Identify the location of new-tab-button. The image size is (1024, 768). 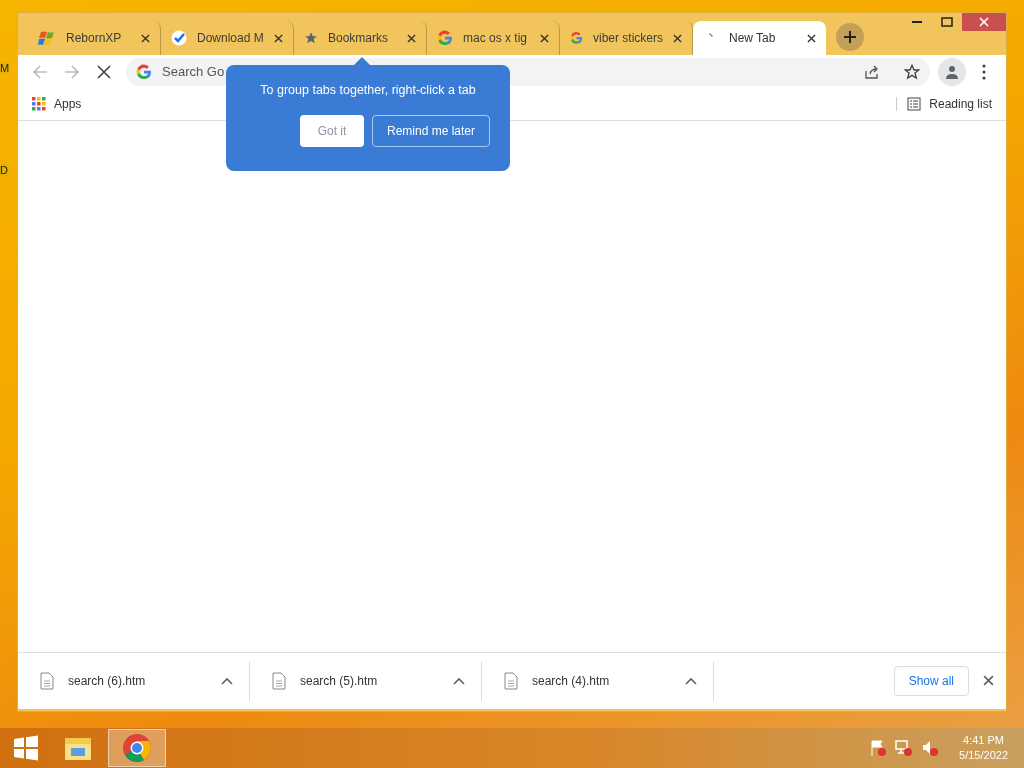
(850, 37).